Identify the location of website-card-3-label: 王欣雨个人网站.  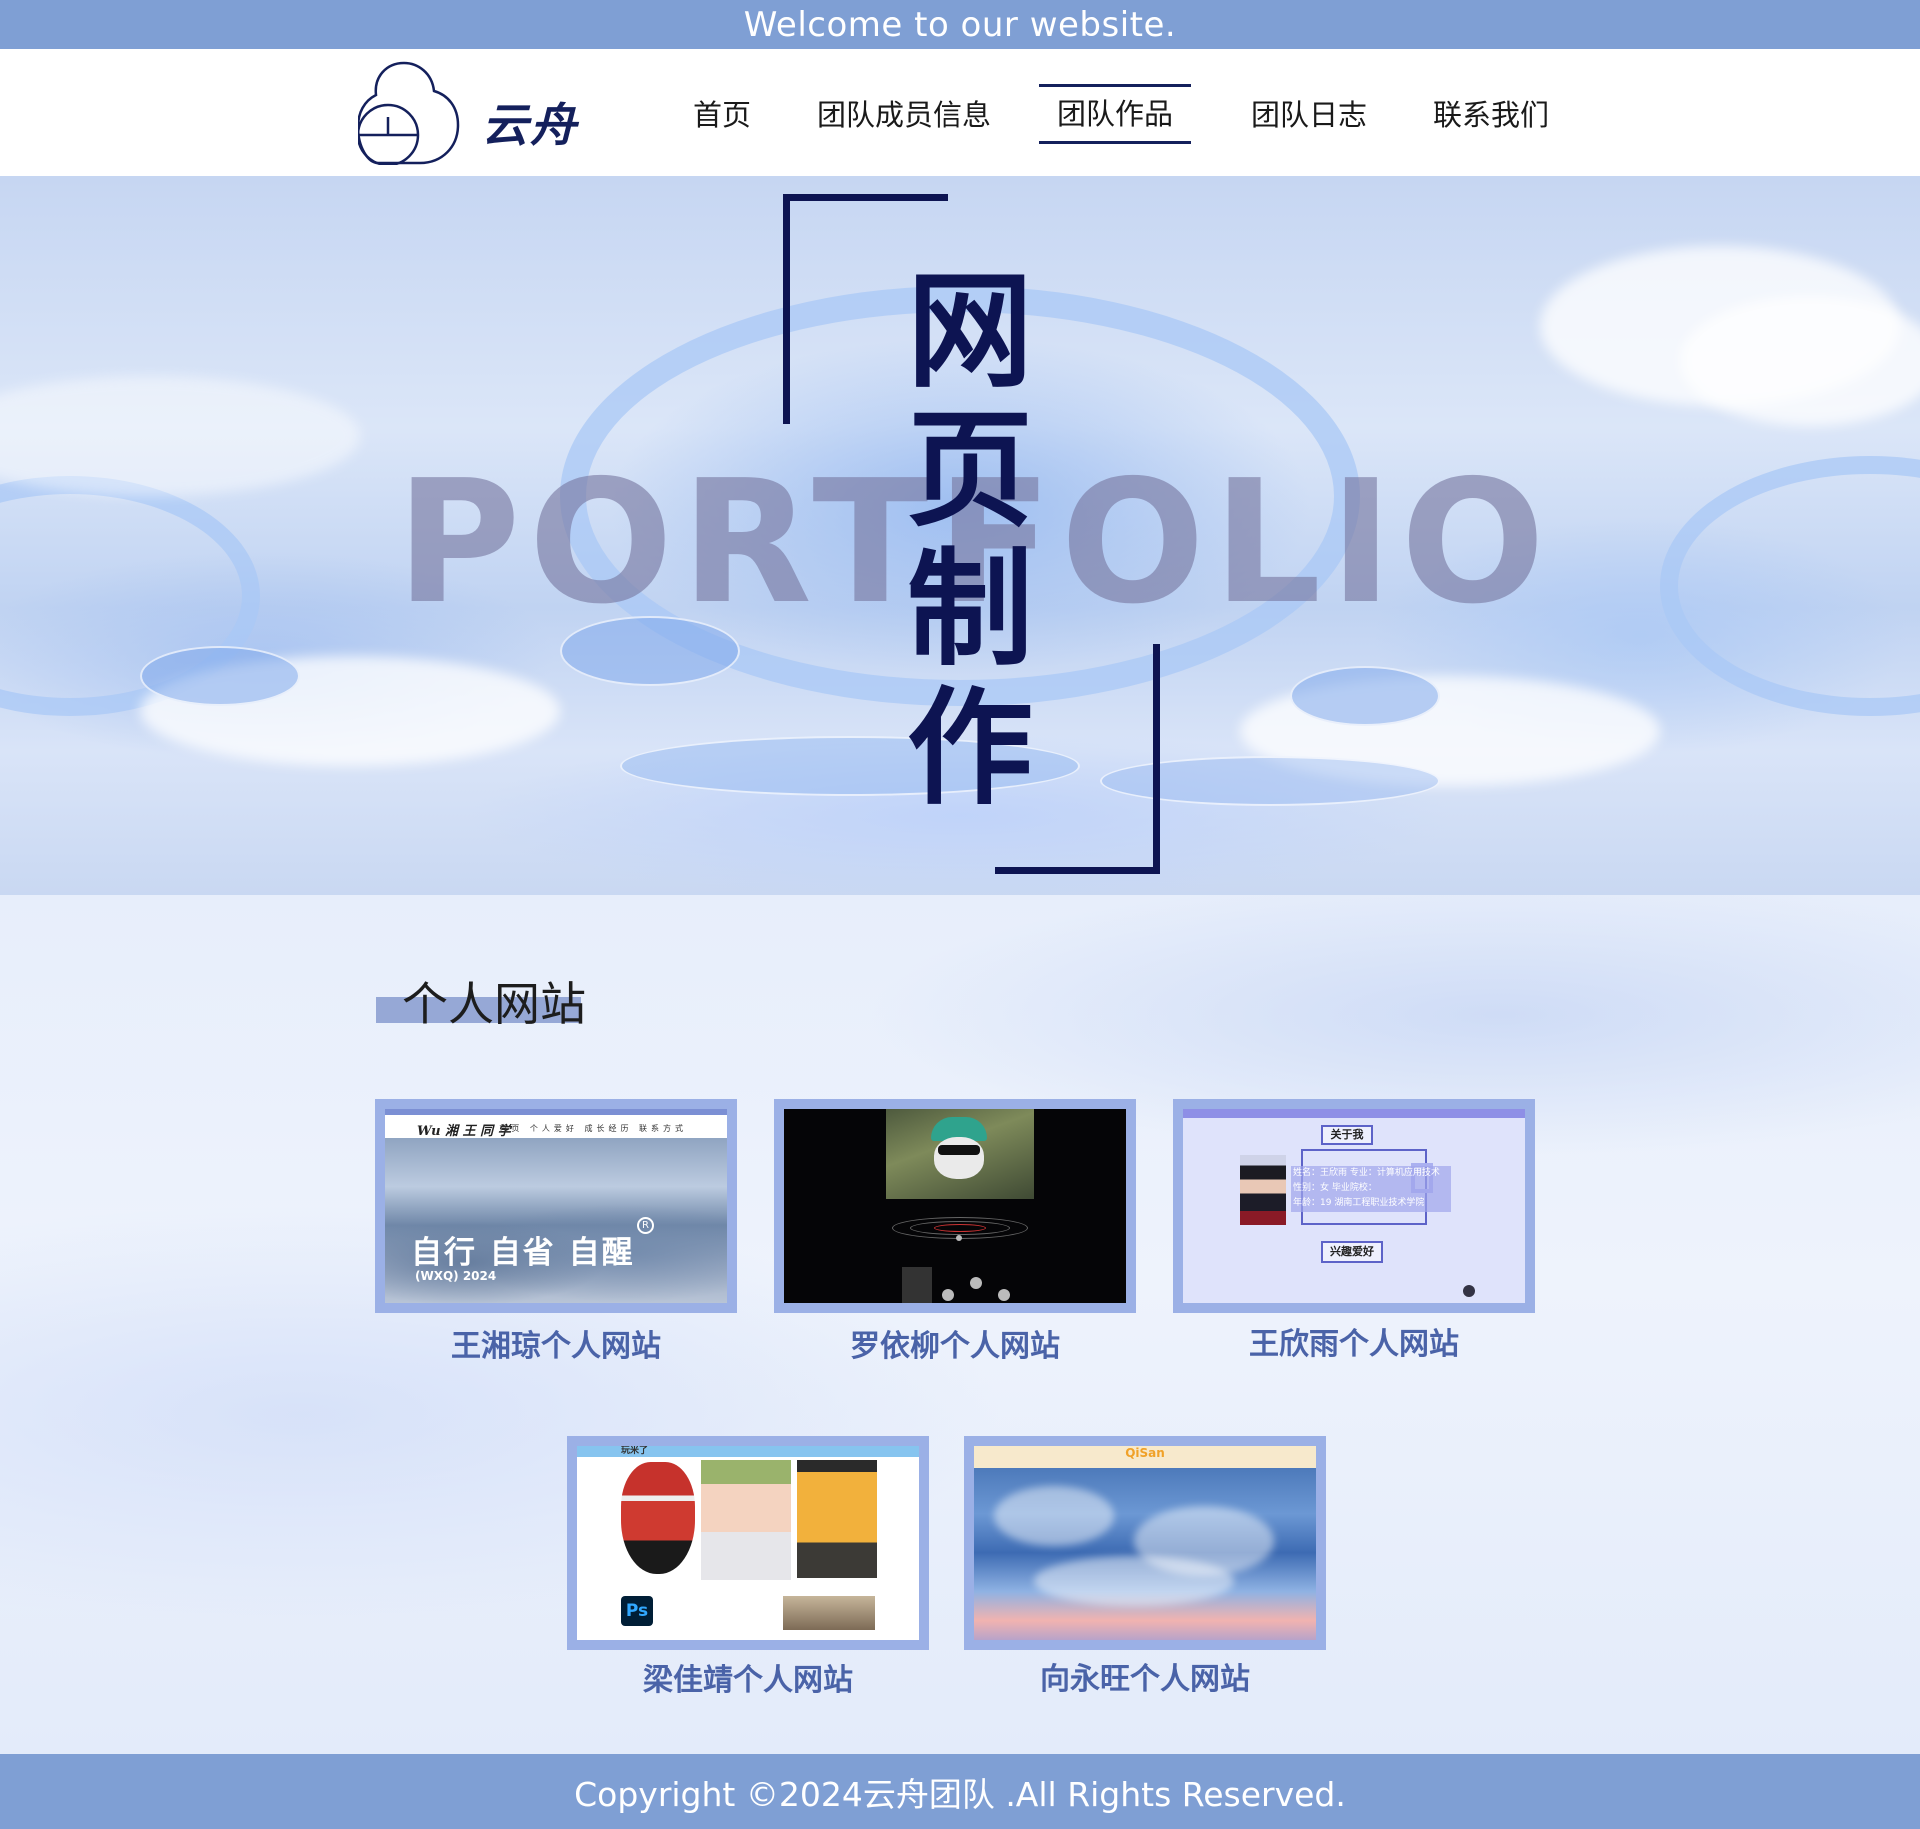
(1354, 1341).